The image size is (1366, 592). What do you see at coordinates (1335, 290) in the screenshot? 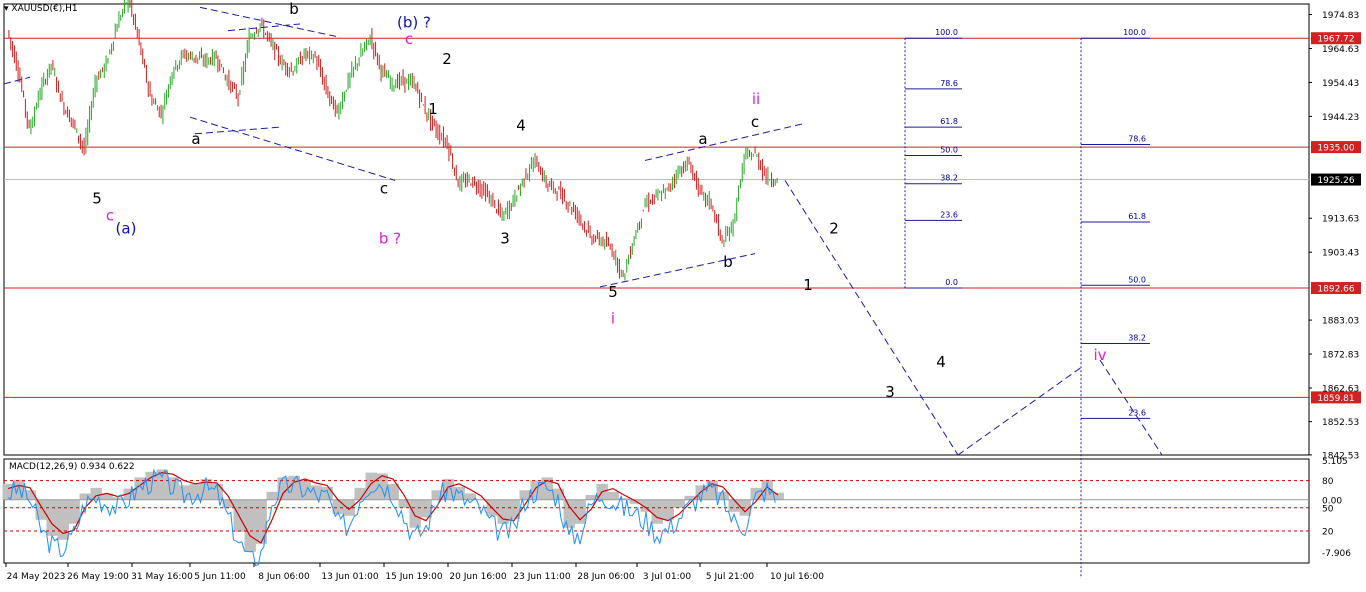
I see `price-level-label: 1892.66` at bounding box center [1335, 290].